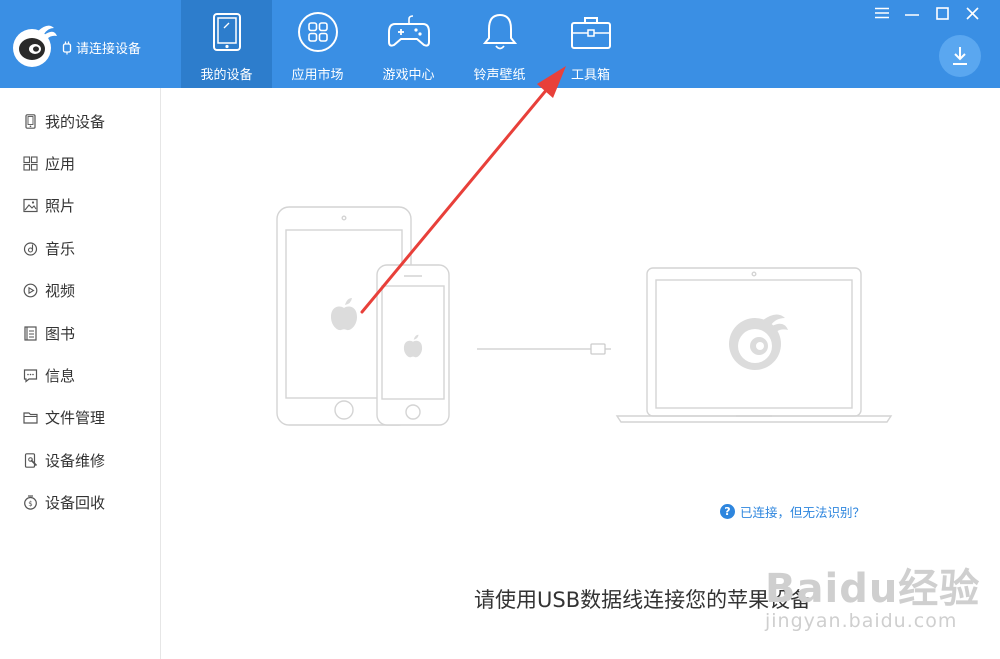 Image resolution: width=1000 pixels, height=659 pixels. Describe the element at coordinates (408, 75) in the screenshot. I see `tab-label: 游戏中心` at that location.